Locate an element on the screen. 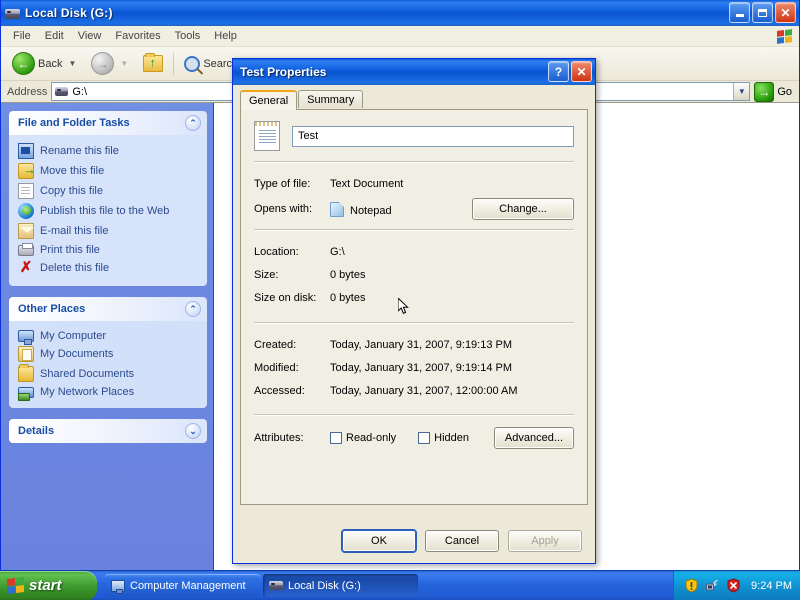 The height and width of the screenshot is (600, 800). up-folder-icon is located at coordinates (153, 62).